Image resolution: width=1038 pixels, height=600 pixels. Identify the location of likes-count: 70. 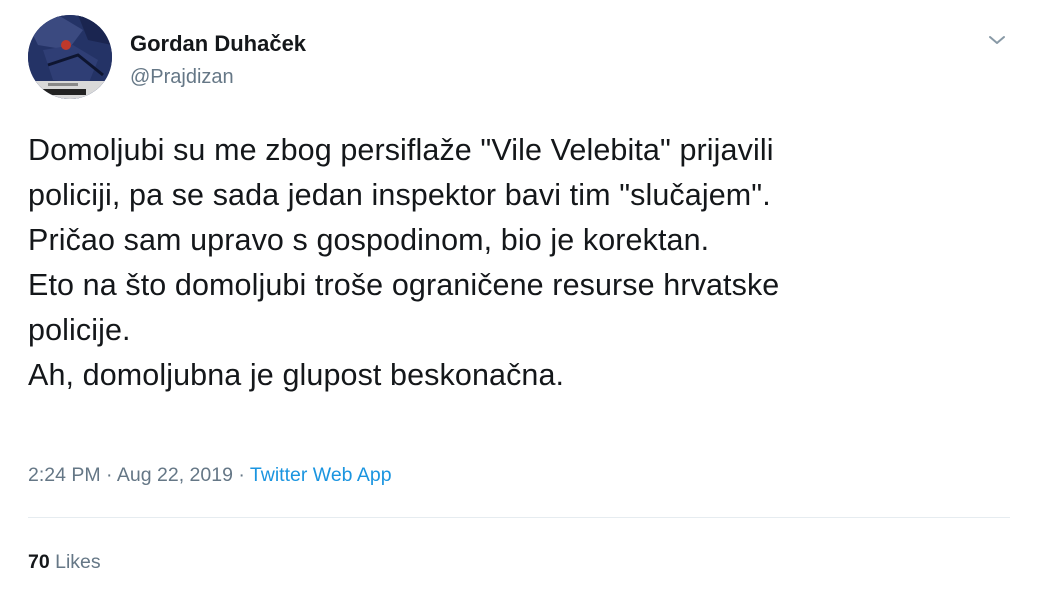
(39, 562).